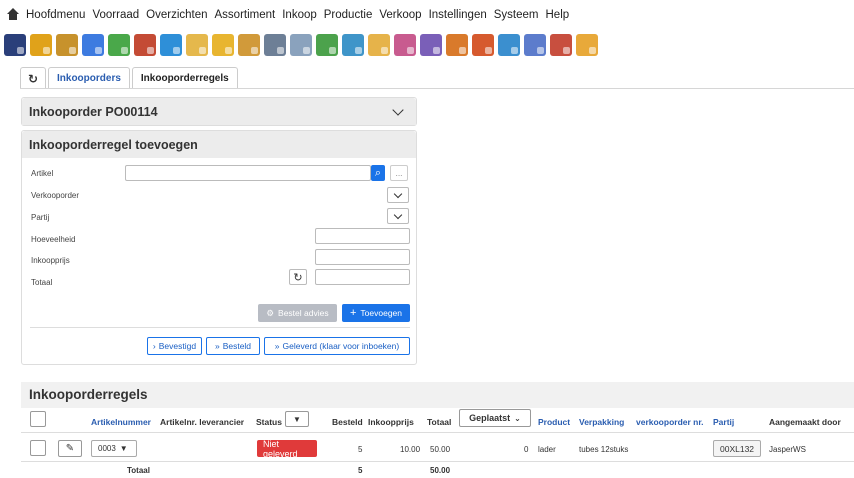  I want to click on search-list-icon, so click(301, 45).